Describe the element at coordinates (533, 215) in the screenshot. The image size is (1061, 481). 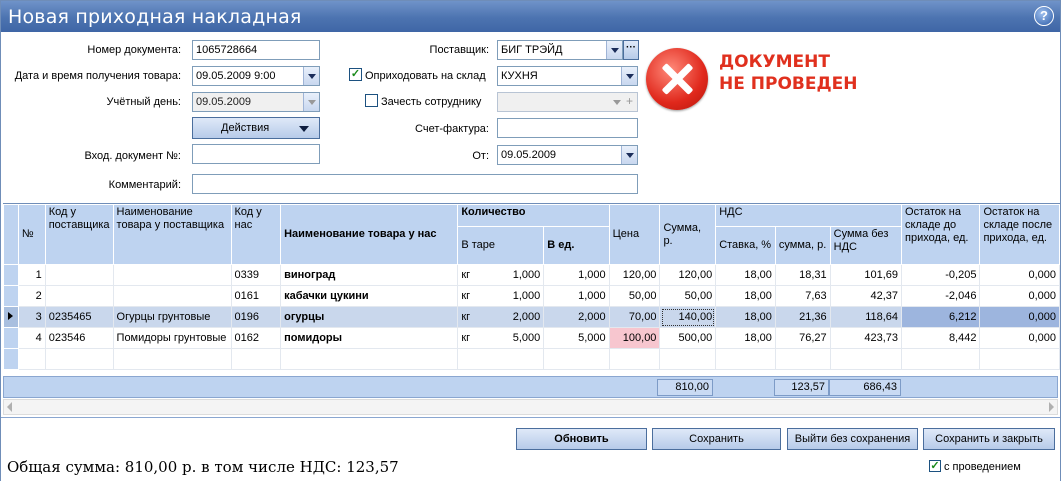
I see `header-qty: Количество` at that location.